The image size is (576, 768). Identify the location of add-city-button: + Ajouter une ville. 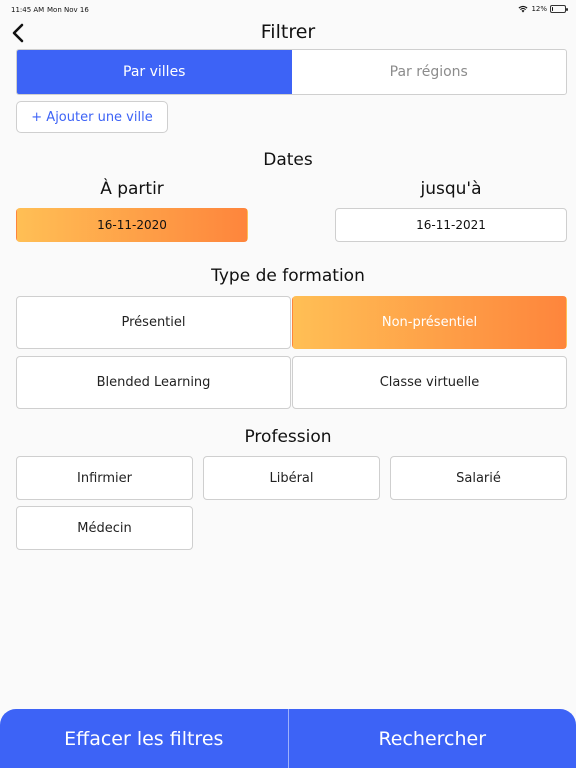
(92, 117).